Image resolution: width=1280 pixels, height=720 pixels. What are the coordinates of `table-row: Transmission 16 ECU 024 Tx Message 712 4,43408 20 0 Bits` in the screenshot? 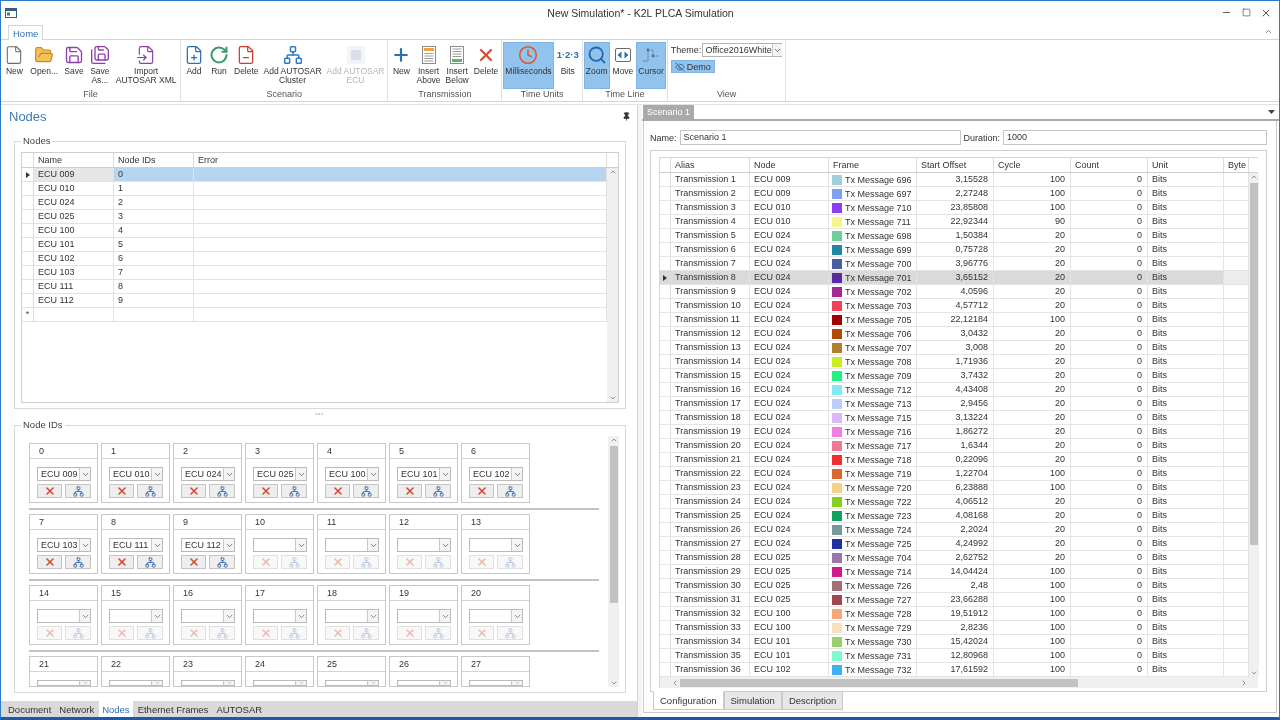 It's located at (954, 390).